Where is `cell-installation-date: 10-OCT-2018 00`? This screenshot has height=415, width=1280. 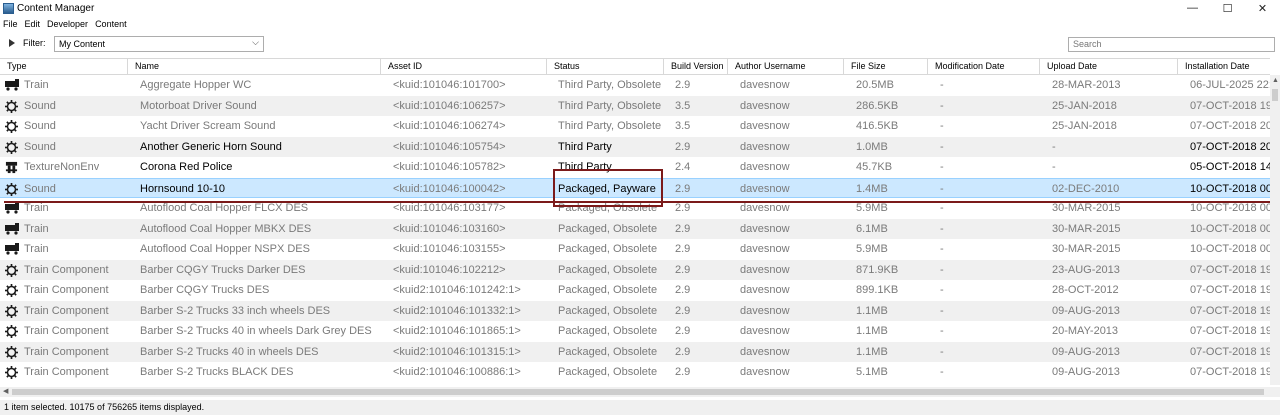
cell-installation-date: 10-OCT-2018 00 is located at coordinates (1230, 188).